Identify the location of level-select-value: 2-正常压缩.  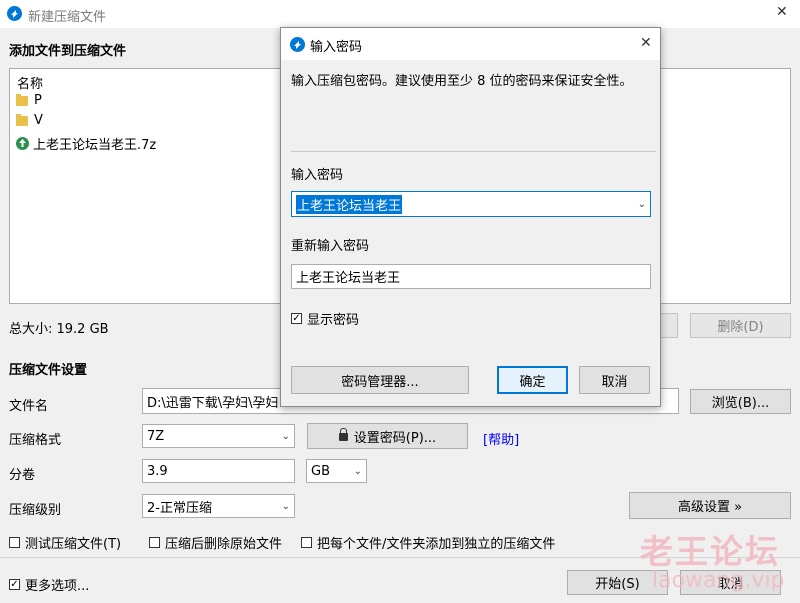
(179, 508).